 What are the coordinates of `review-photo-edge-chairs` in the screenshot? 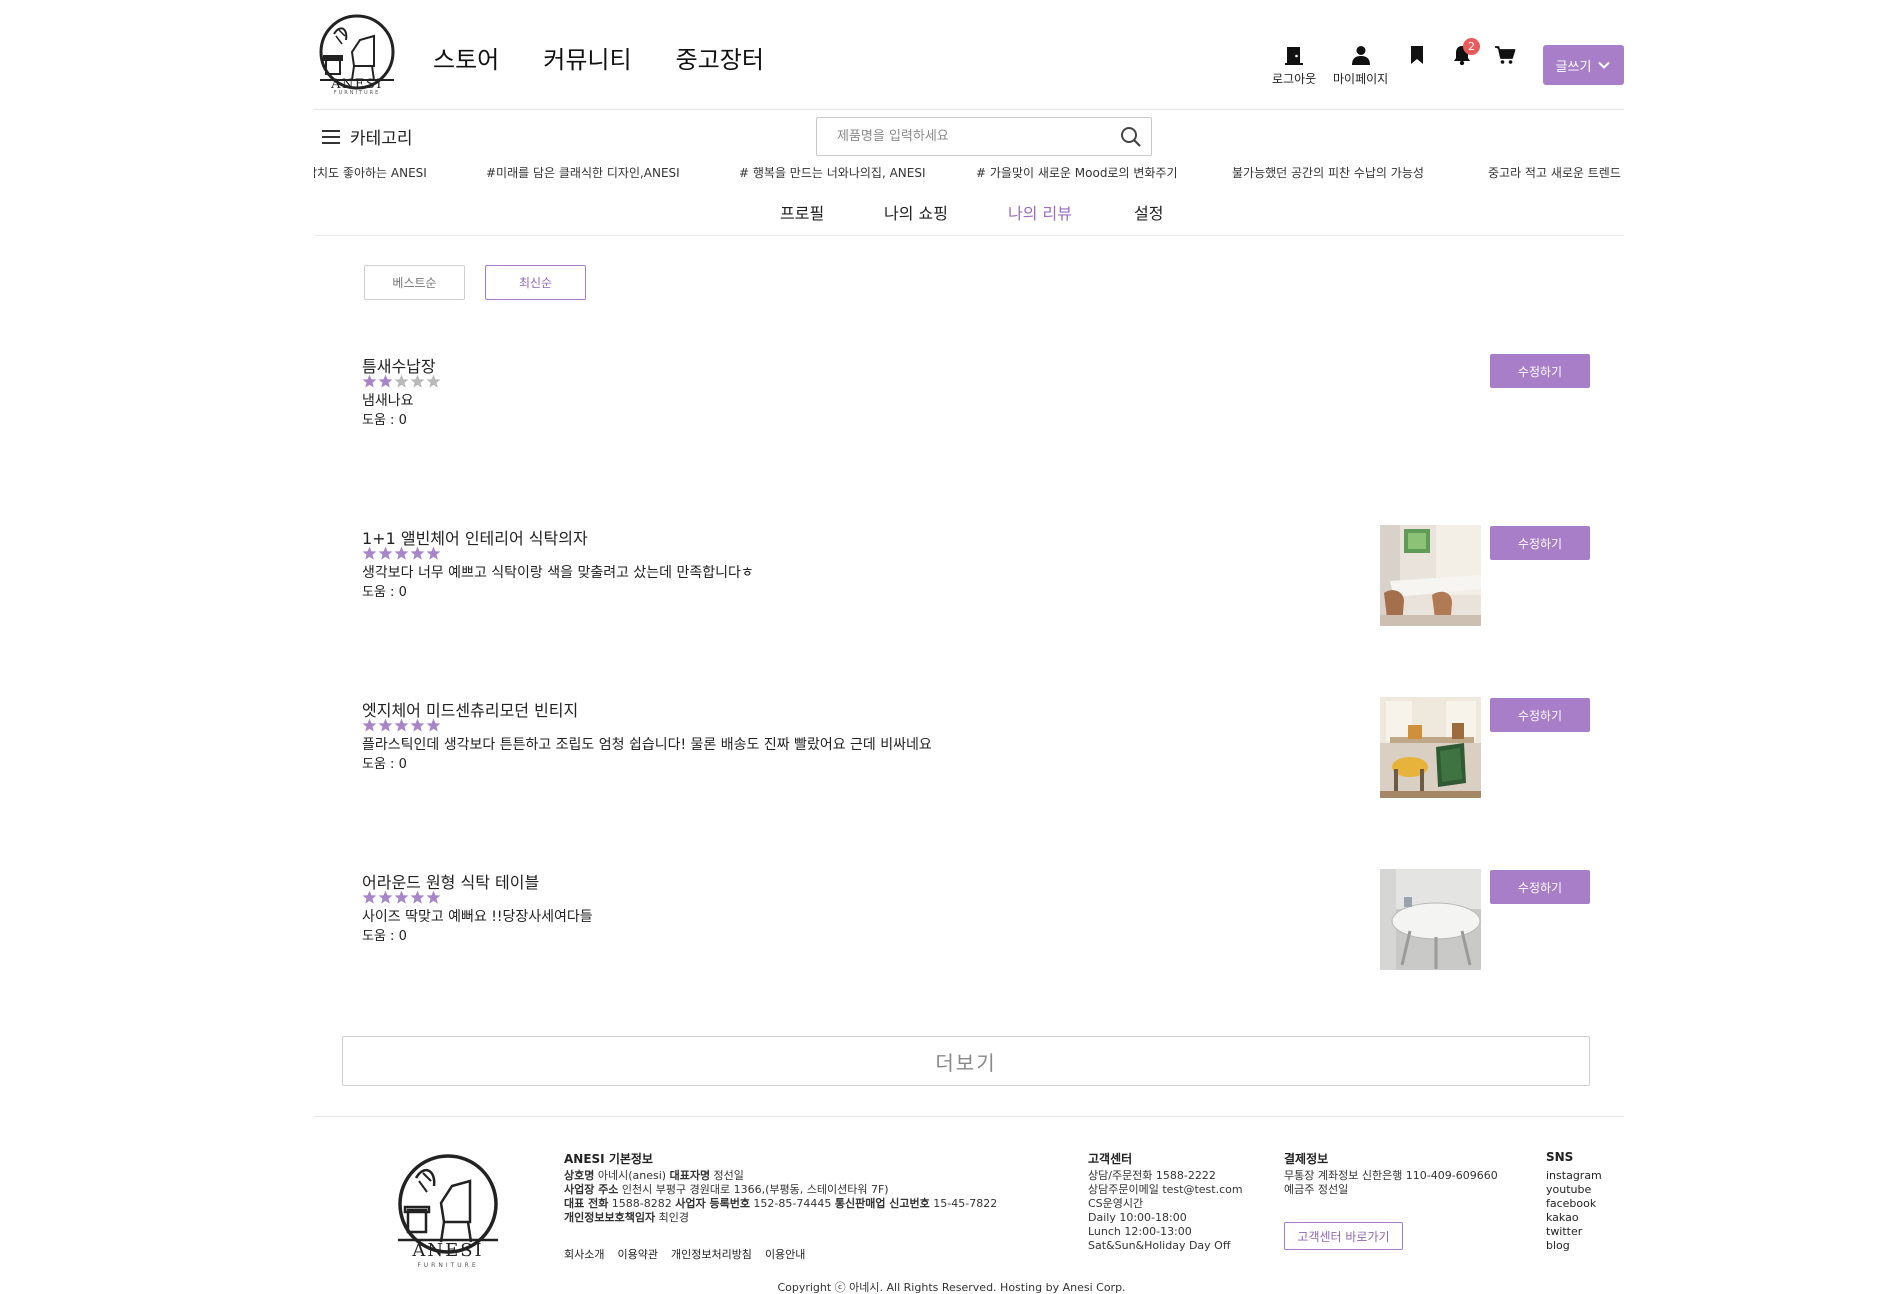 It's located at (1430, 747).